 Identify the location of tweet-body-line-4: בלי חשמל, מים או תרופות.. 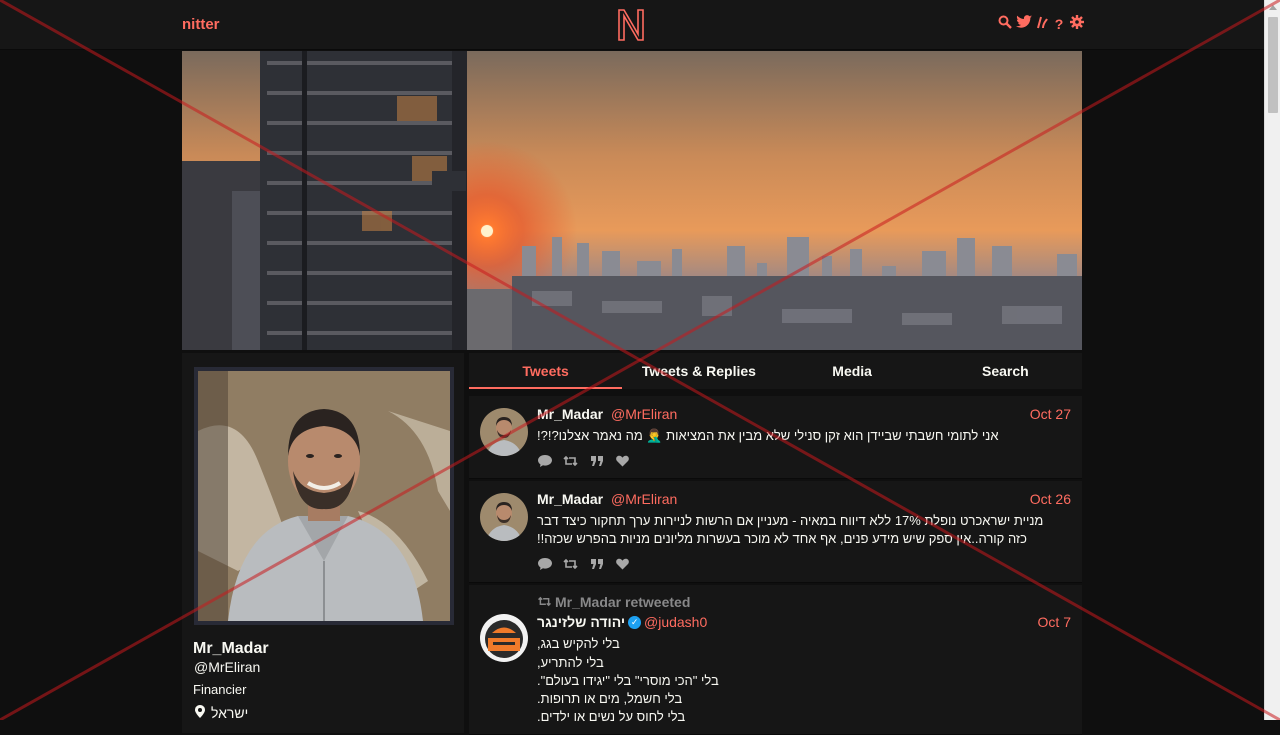
(610, 698).